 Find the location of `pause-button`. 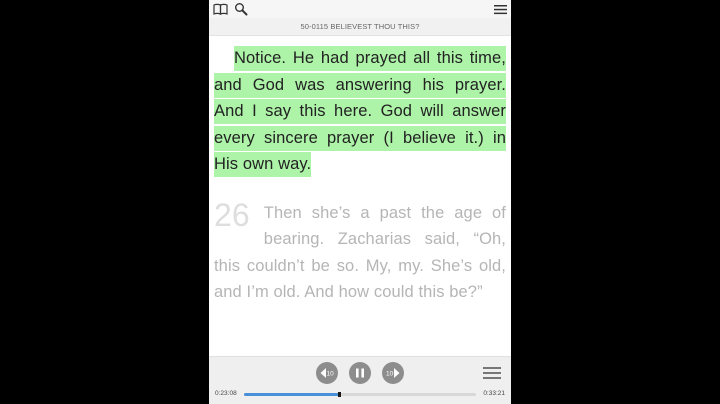

pause-button is located at coordinates (360, 373).